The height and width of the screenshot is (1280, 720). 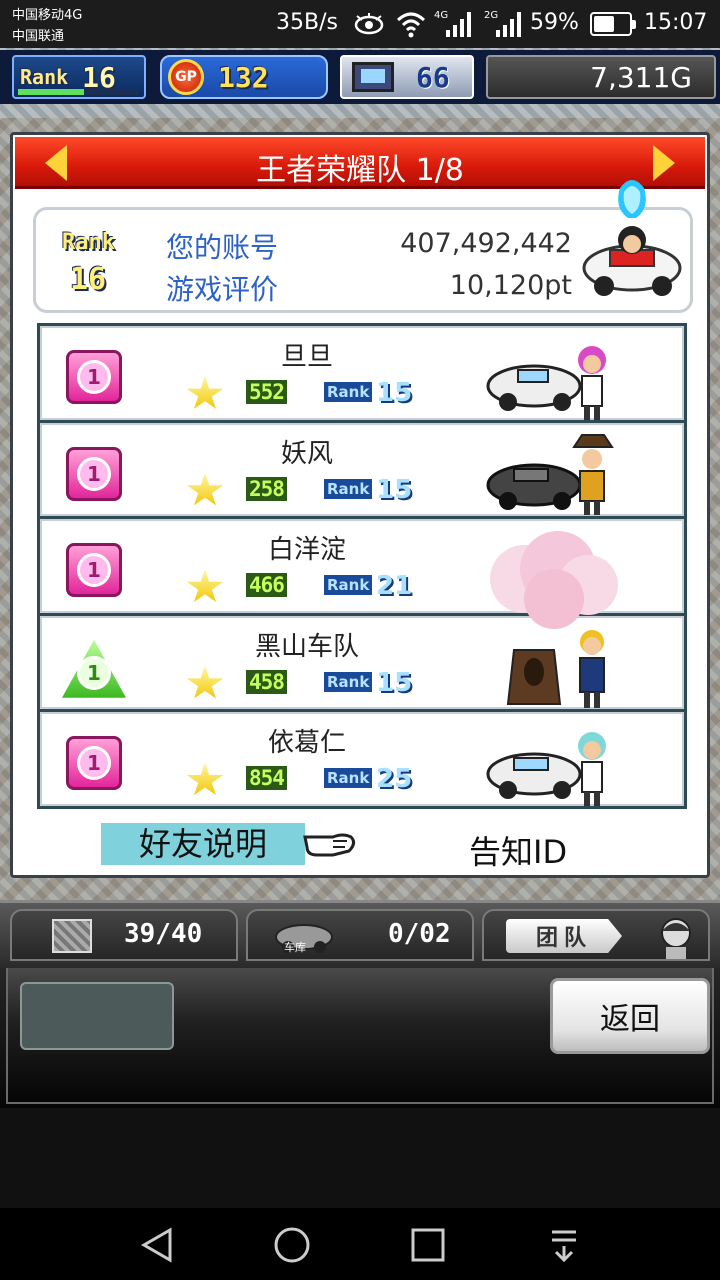 I want to click on friend-name: 白洋淀, so click(x=306, y=550).